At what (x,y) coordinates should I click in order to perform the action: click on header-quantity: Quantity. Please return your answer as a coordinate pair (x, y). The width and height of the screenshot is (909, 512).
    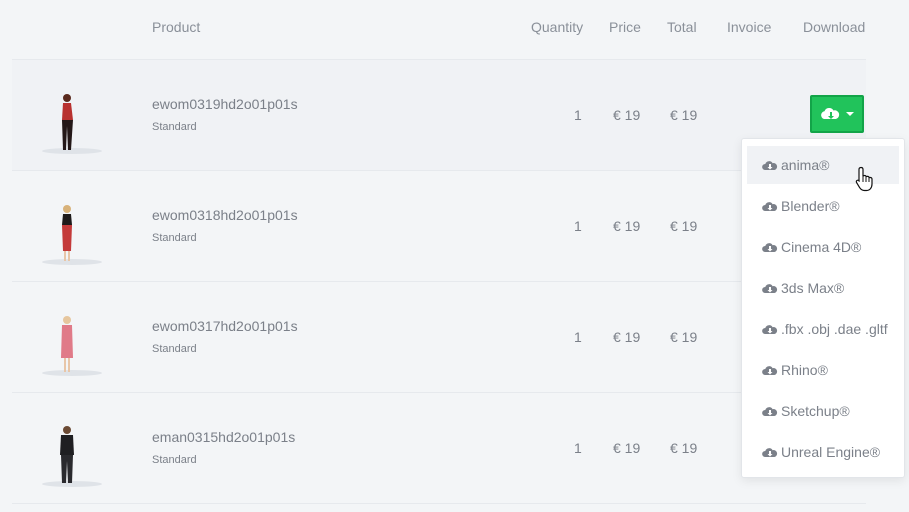
    Looking at the image, I should click on (557, 27).